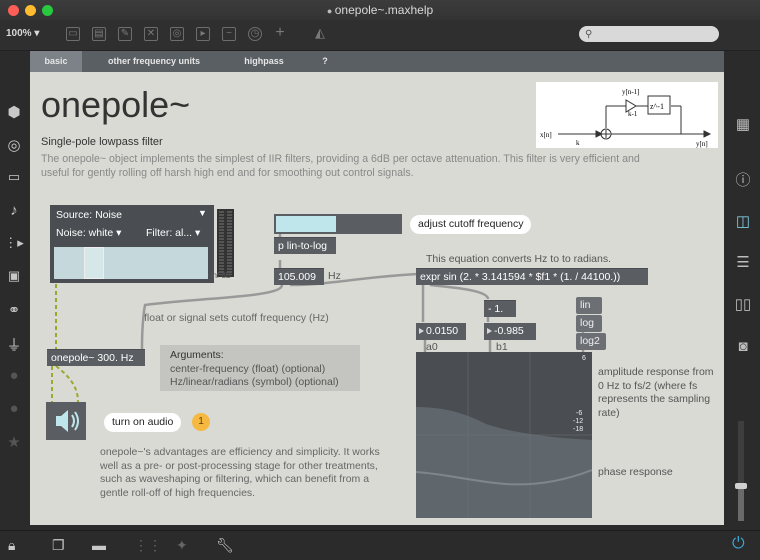 The image size is (760, 560). What do you see at coordinates (225, 545) in the screenshot?
I see `wrench-icon: 🔧︎` at bounding box center [225, 545].